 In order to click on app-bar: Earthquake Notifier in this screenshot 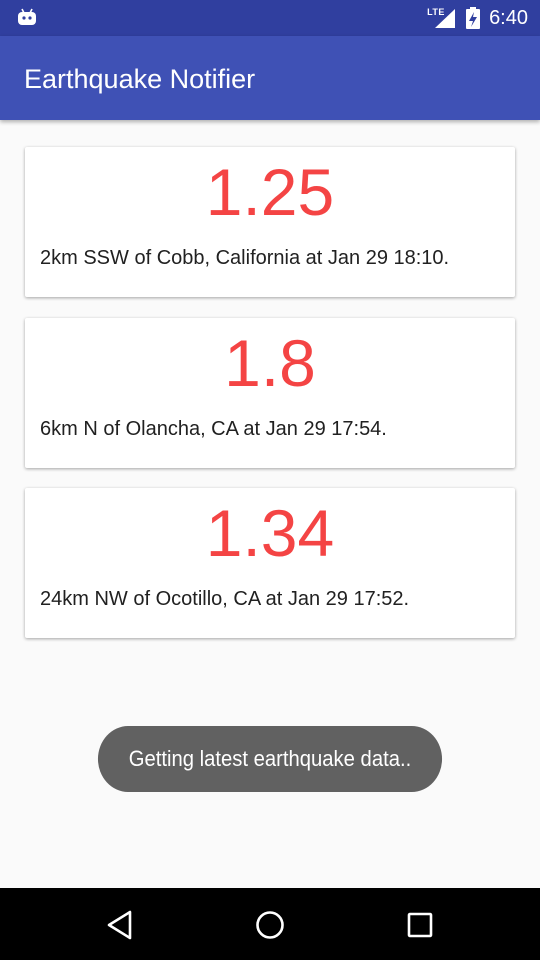, I will do `click(270, 78)`.